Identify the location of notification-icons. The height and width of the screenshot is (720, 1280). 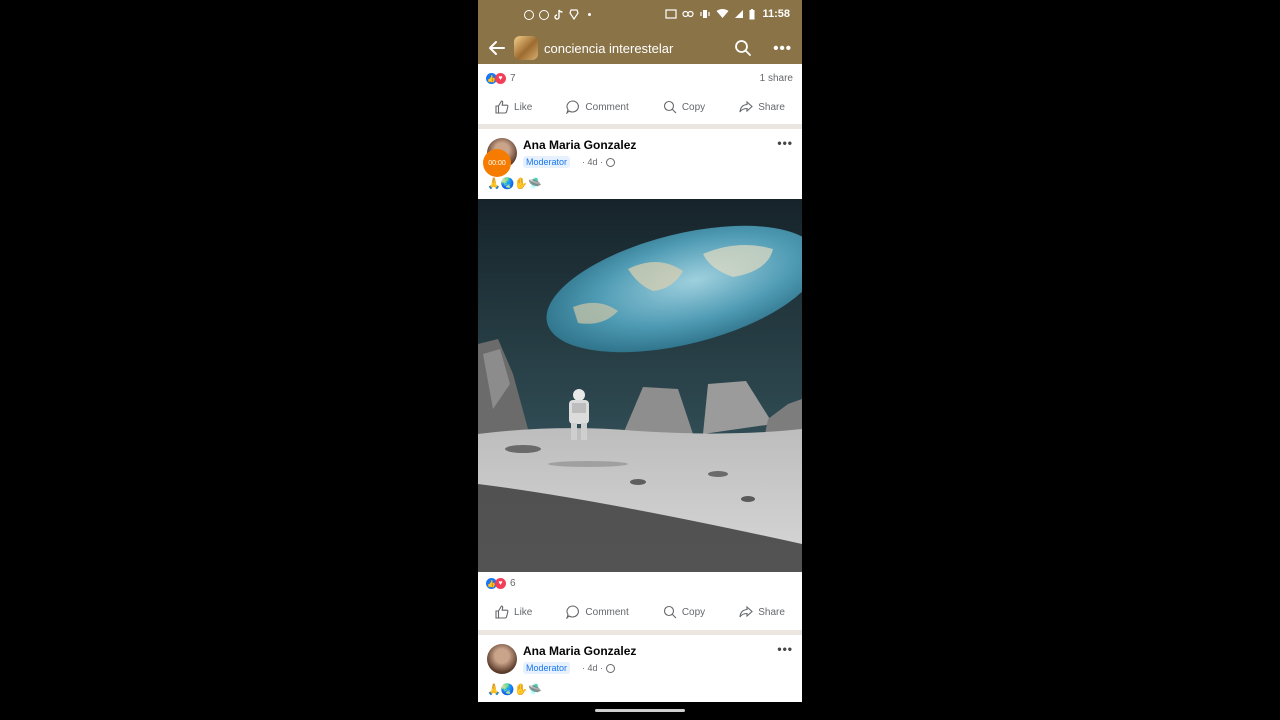
(557, 14).